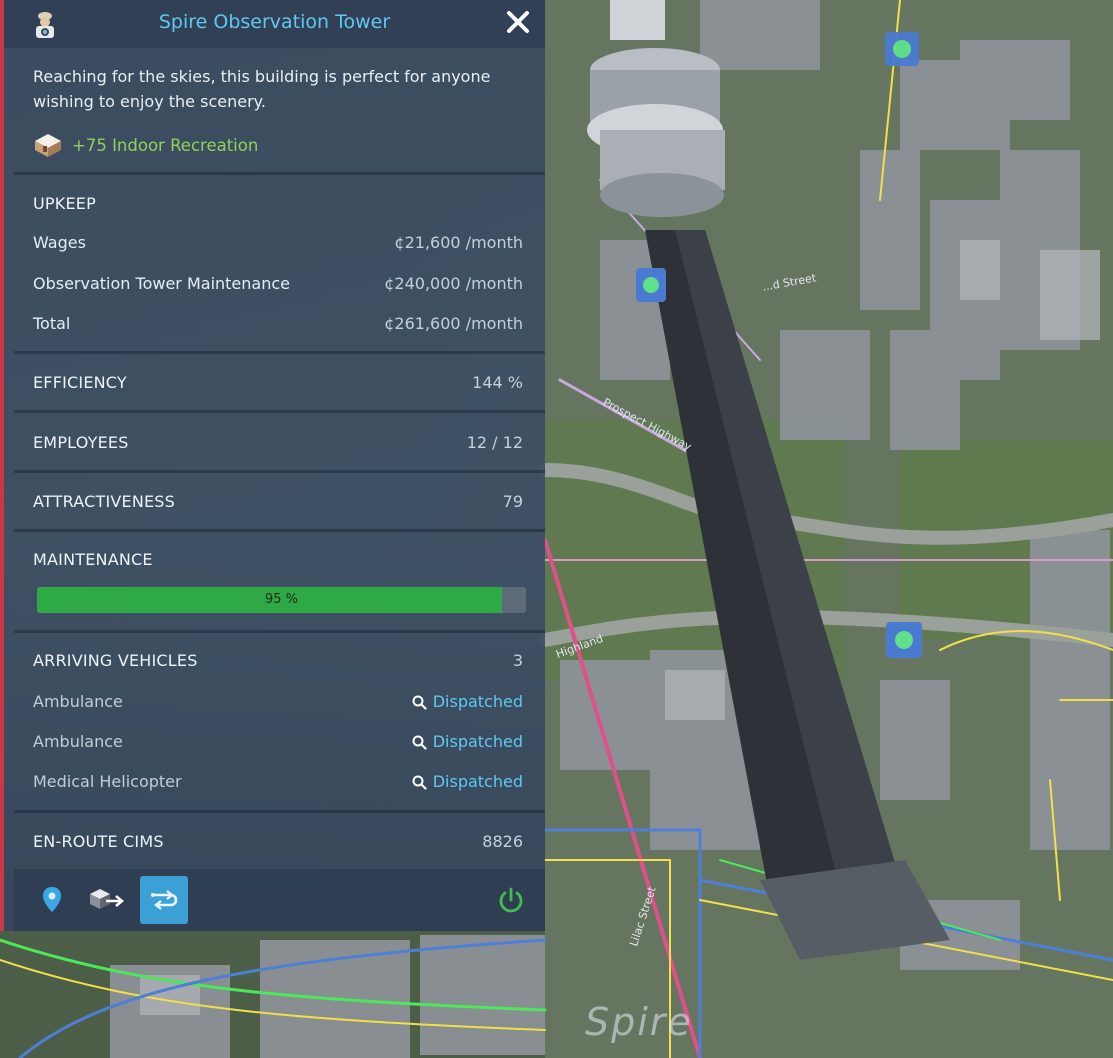 Image resolution: width=1113 pixels, height=1058 pixels. What do you see at coordinates (64, 203) in the screenshot?
I see `upkeep-header: UPKEEP` at bounding box center [64, 203].